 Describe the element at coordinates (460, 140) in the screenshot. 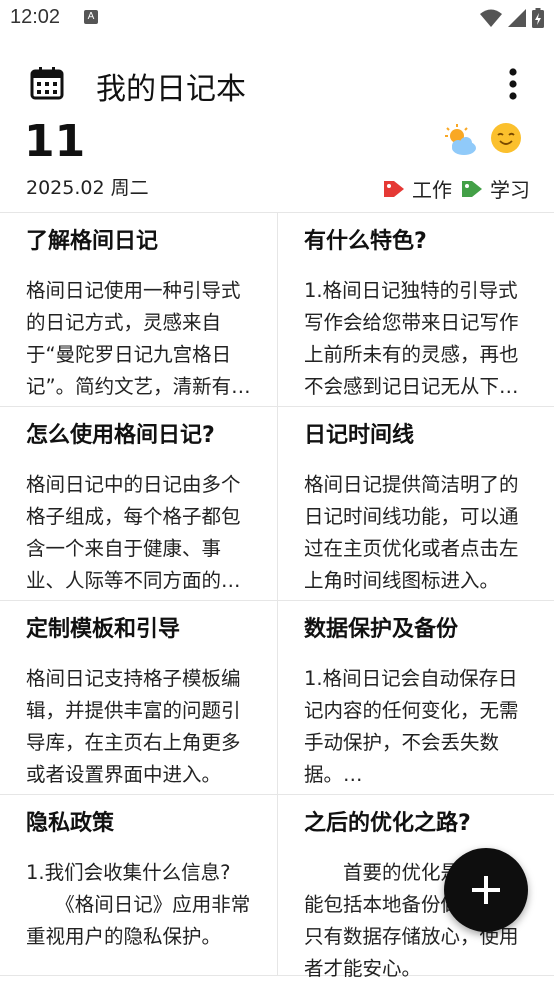

I see `partly-cloudy-icon` at that location.